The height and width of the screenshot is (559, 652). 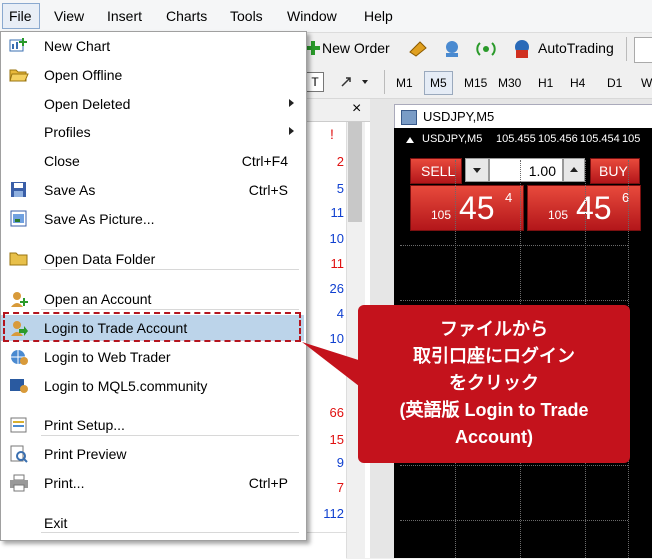 What do you see at coordinates (523, 116) in the screenshot?
I see `chart-window-titlebar: USDJPY,M5` at bounding box center [523, 116].